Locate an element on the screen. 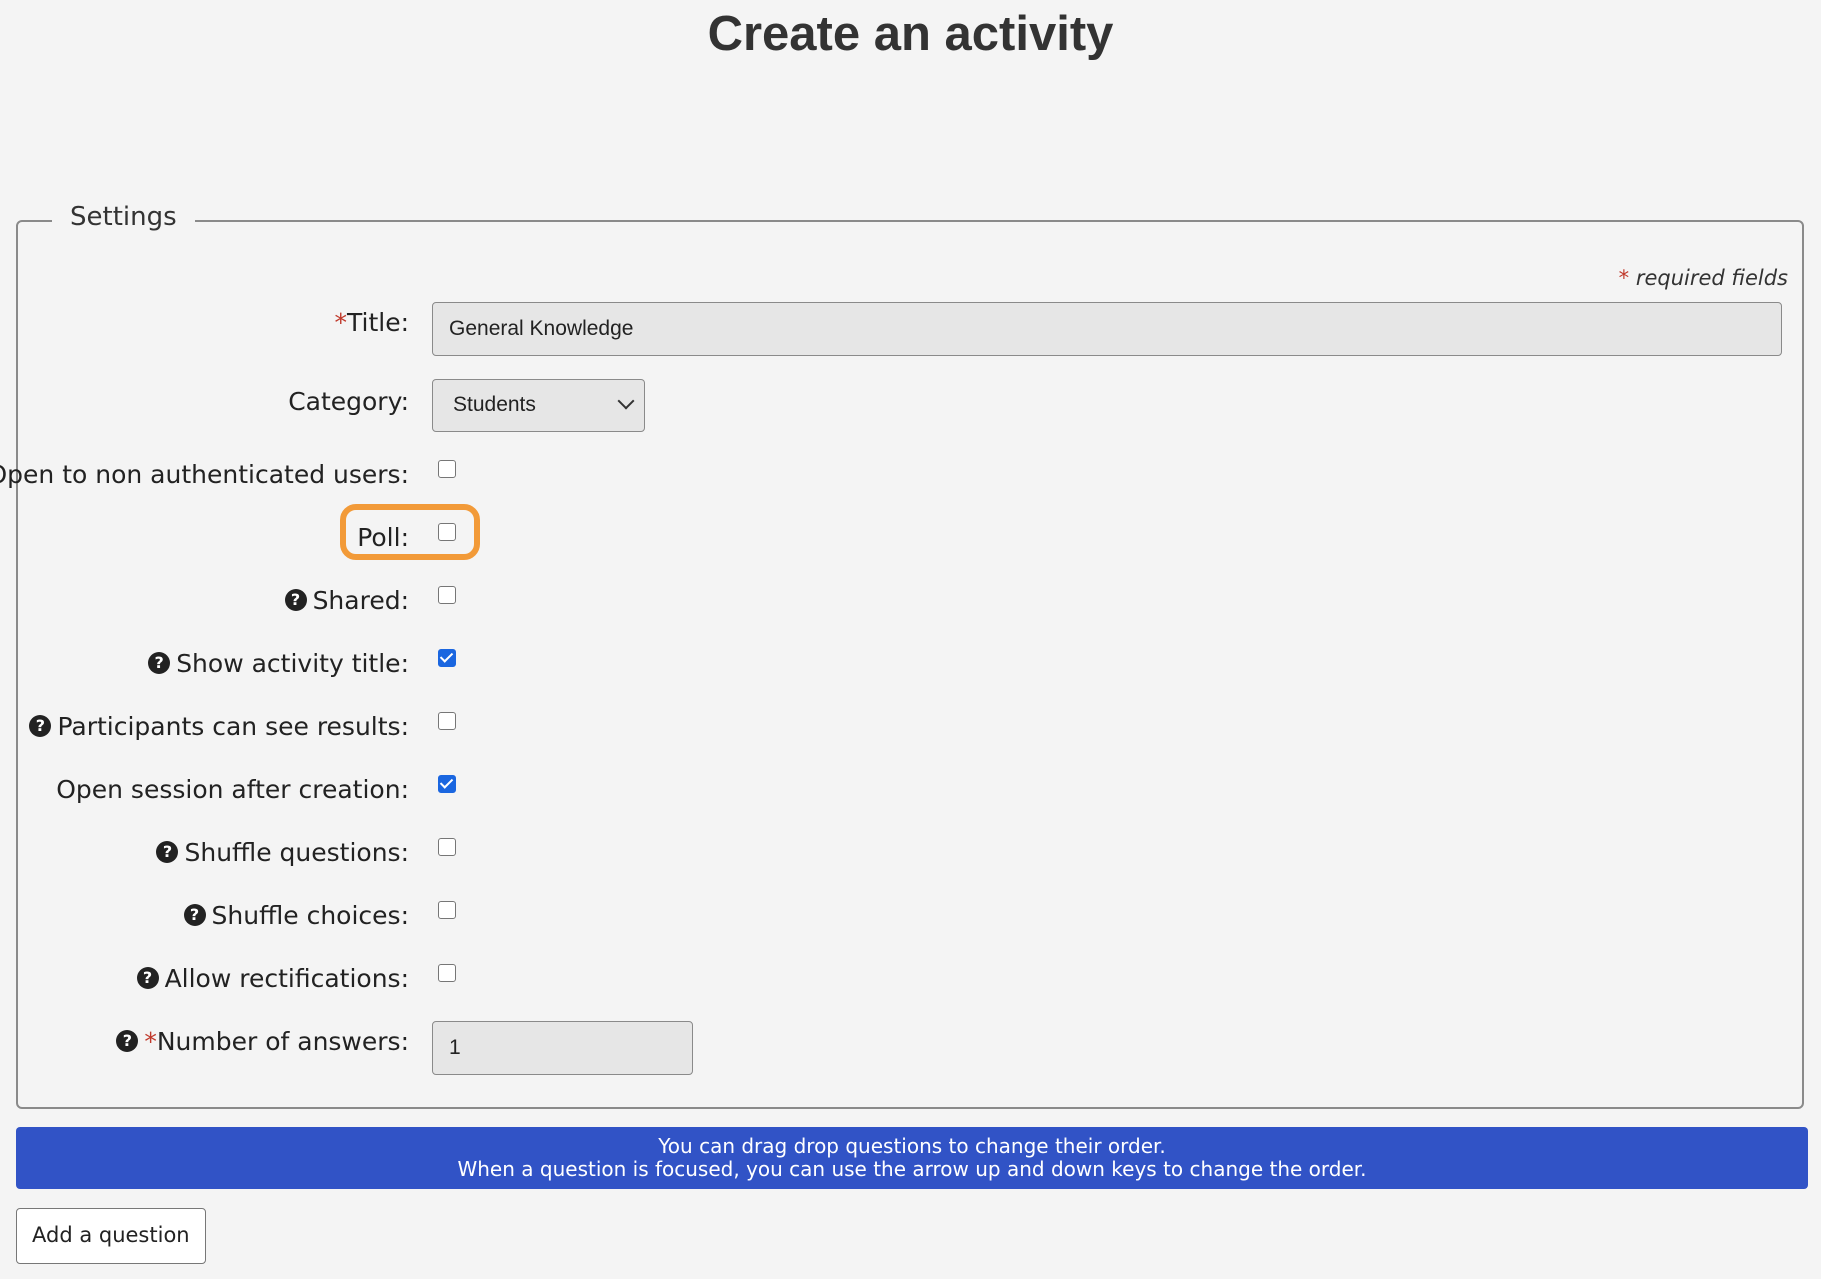 The height and width of the screenshot is (1279, 1821). shuffle-choices-checkbox is located at coordinates (447, 910).